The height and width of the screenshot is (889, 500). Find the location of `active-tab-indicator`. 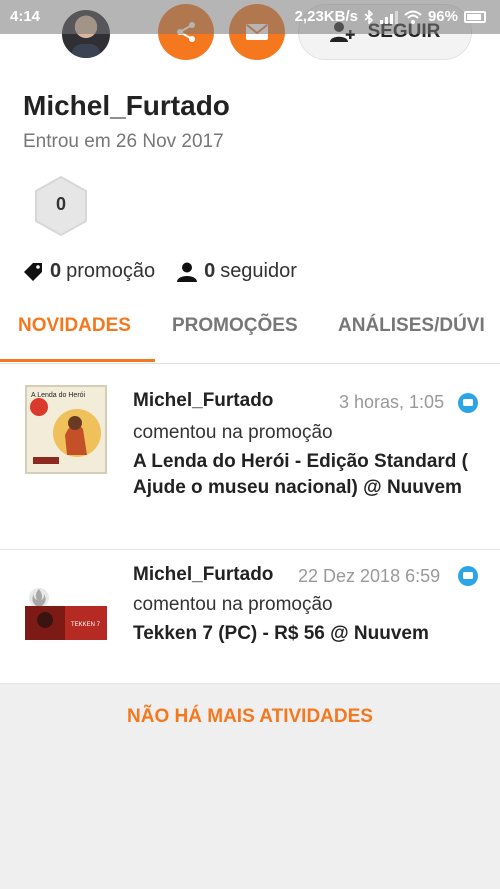

active-tab-indicator is located at coordinates (77, 360).